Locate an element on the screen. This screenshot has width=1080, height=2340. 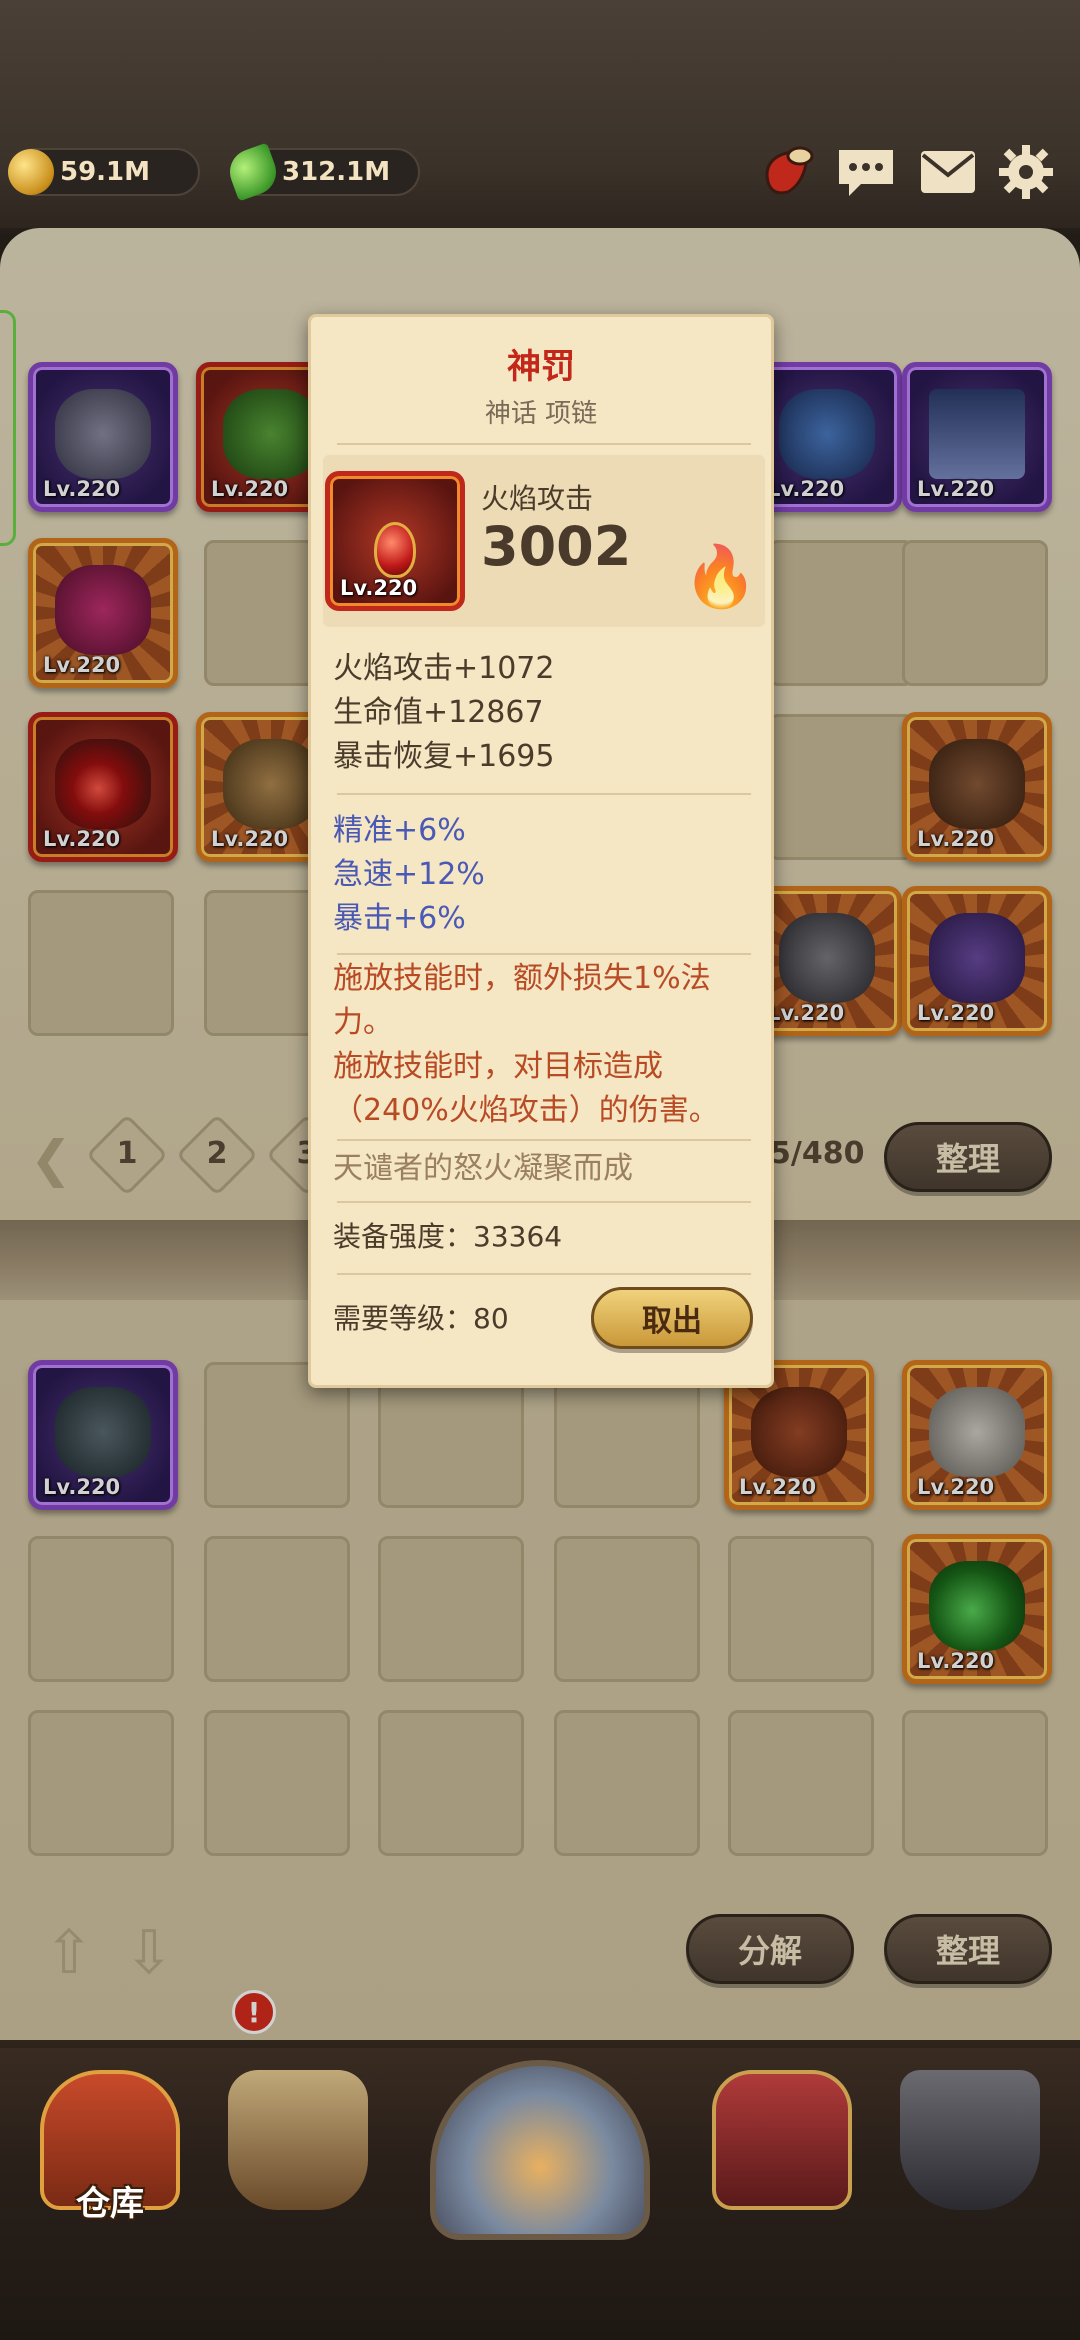
gear-icon is located at coordinates (1026, 172).